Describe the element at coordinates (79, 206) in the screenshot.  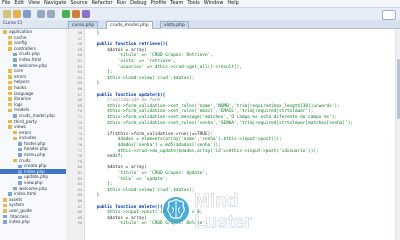
I see `line-number: 87` at that location.